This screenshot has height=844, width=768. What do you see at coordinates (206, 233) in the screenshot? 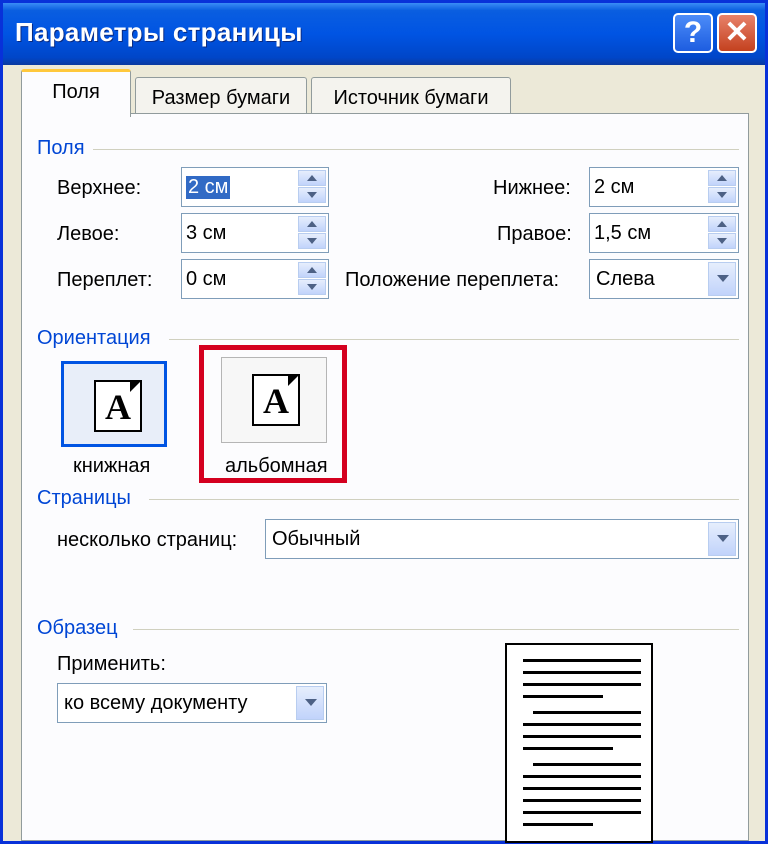
I see `left-margin-value: 3 см` at bounding box center [206, 233].